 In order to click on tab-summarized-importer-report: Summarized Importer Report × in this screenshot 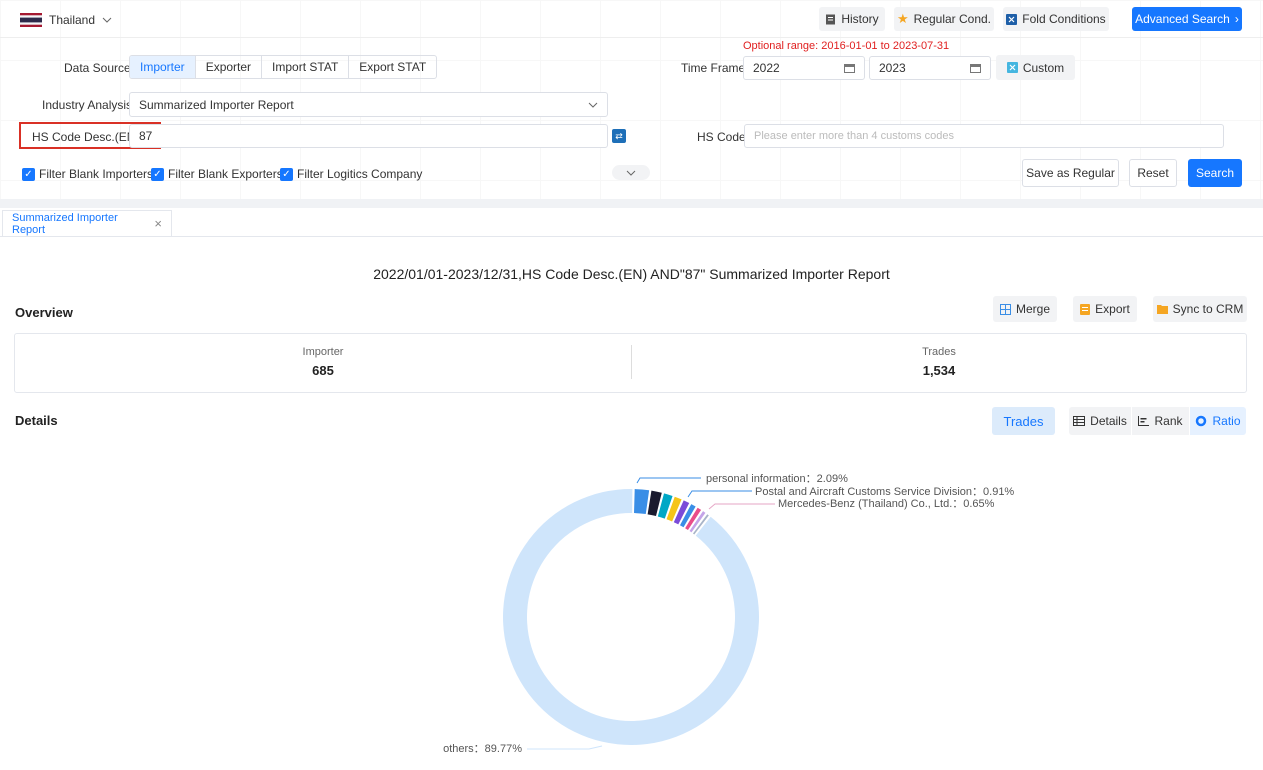, I will do `click(87, 223)`.